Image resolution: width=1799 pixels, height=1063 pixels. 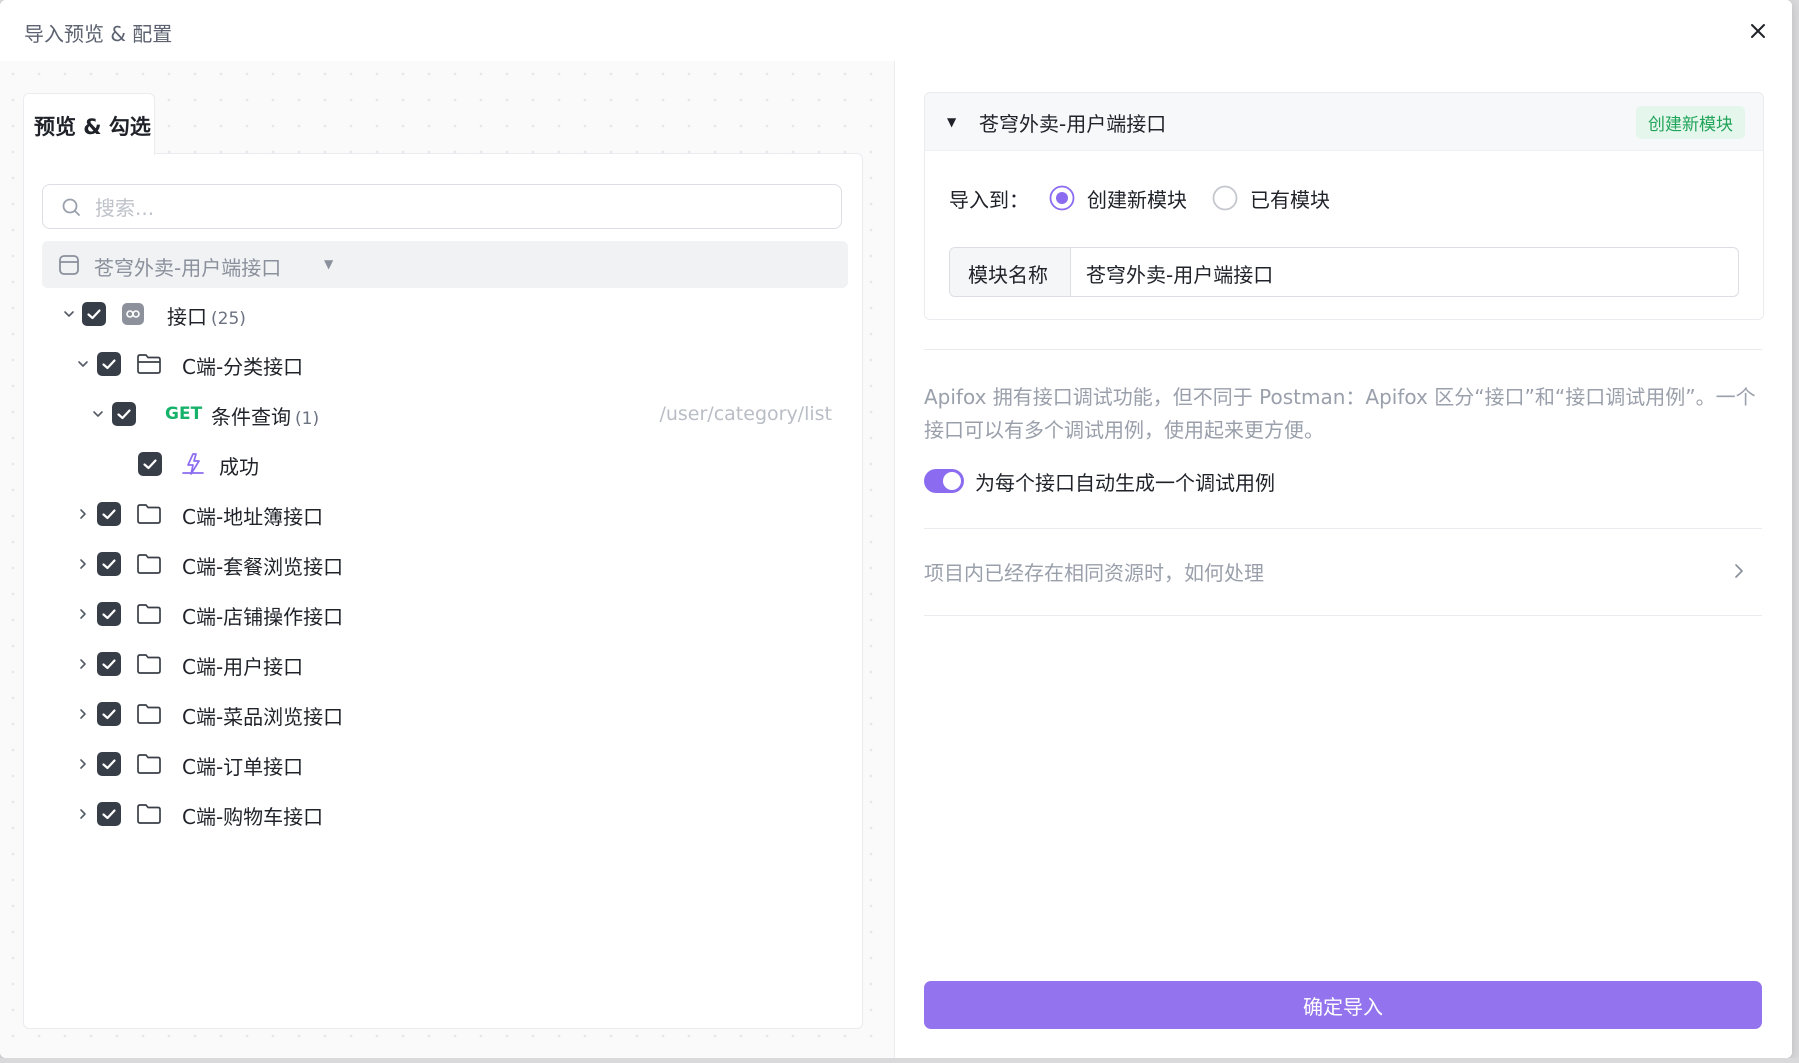 What do you see at coordinates (1690, 122) in the screenshot?
I see `new-module-badge: 创建新模块` at bounding box center [1690, 122].